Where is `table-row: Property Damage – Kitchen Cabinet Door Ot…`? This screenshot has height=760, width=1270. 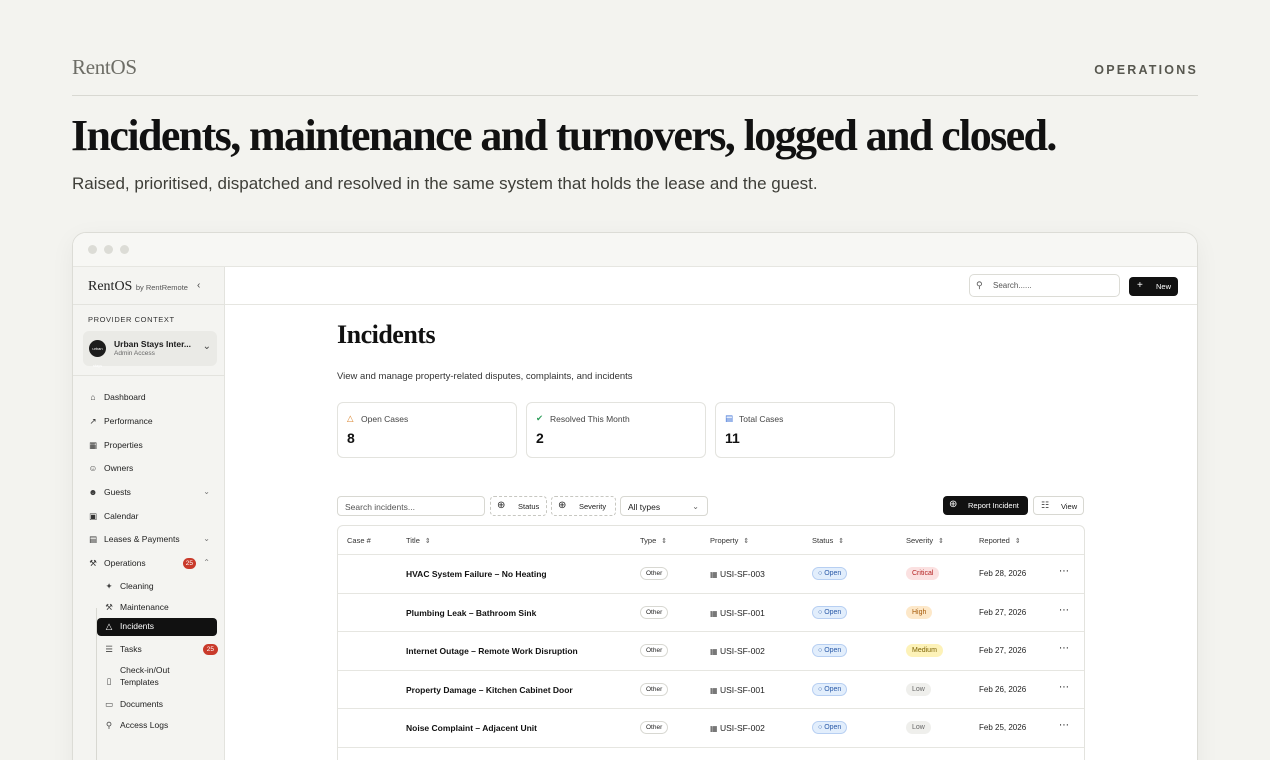
table-row: Property Damage – Kitchen Cabinet Door Ot… is located at coordinates (711, 690).